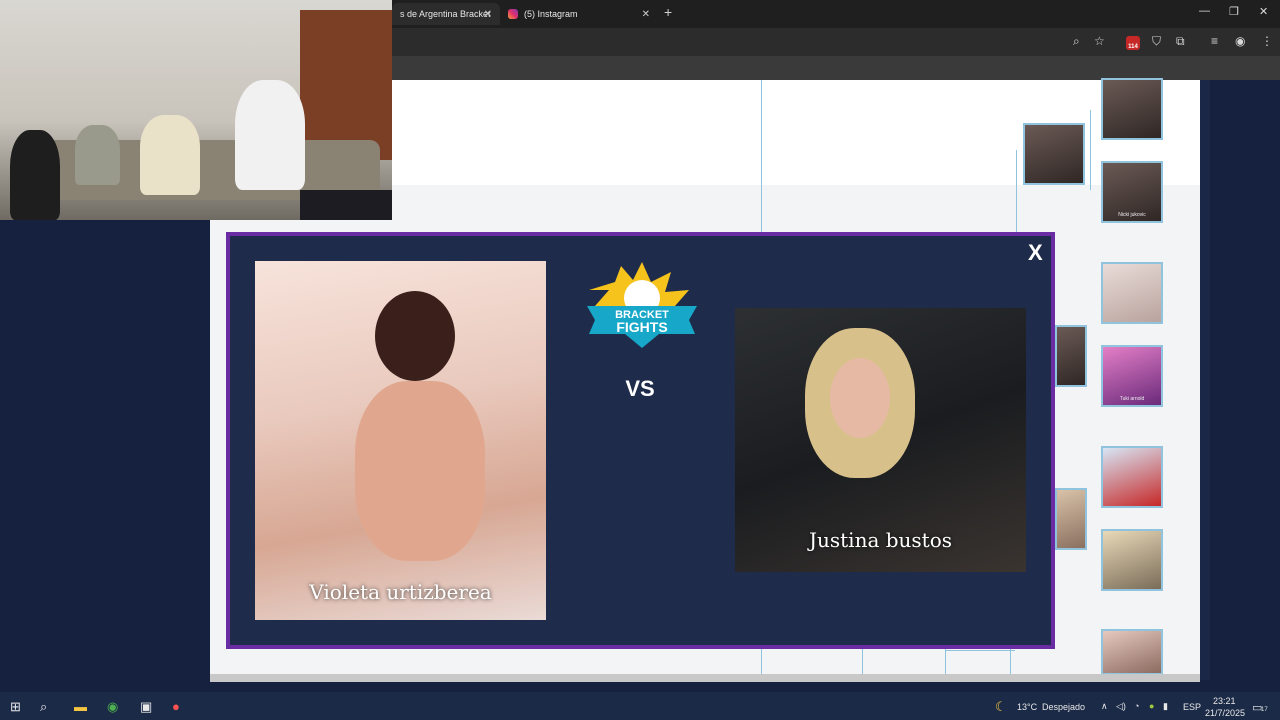 This screenshot has height=720, width=1280. I want to click on zoom-icon: ⌕, so click(1076, 41).